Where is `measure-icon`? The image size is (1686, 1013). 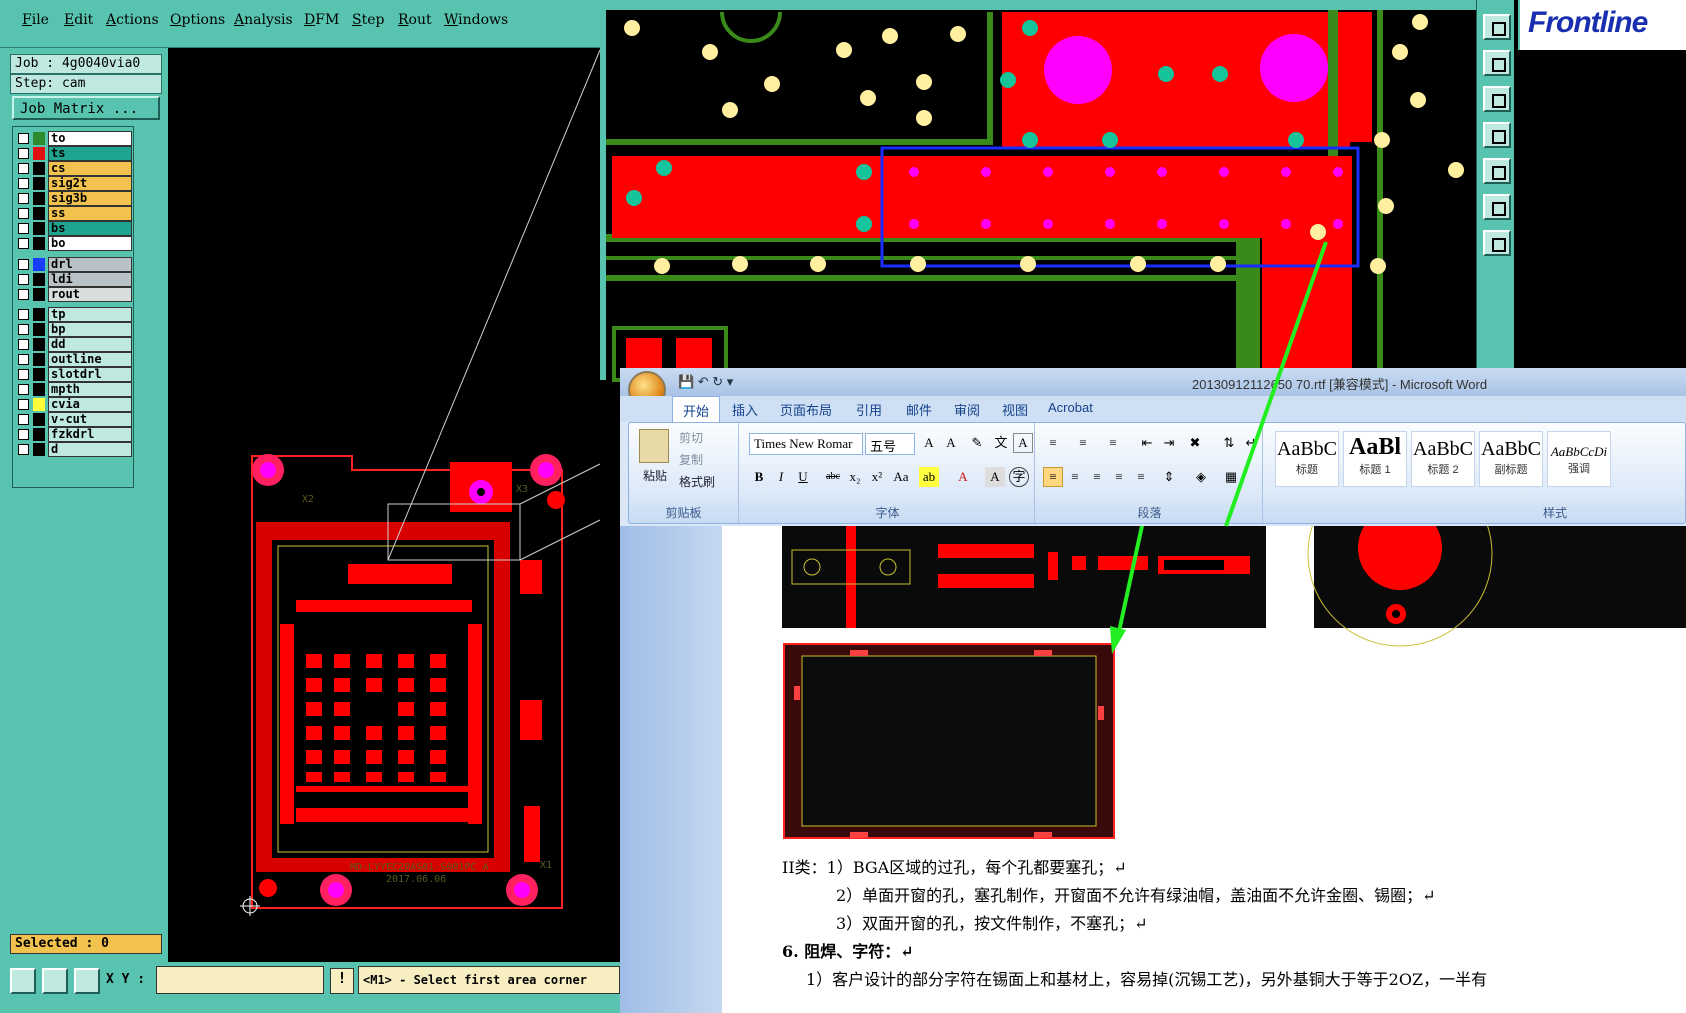
measure-icon is located at coordinates (23, 981).